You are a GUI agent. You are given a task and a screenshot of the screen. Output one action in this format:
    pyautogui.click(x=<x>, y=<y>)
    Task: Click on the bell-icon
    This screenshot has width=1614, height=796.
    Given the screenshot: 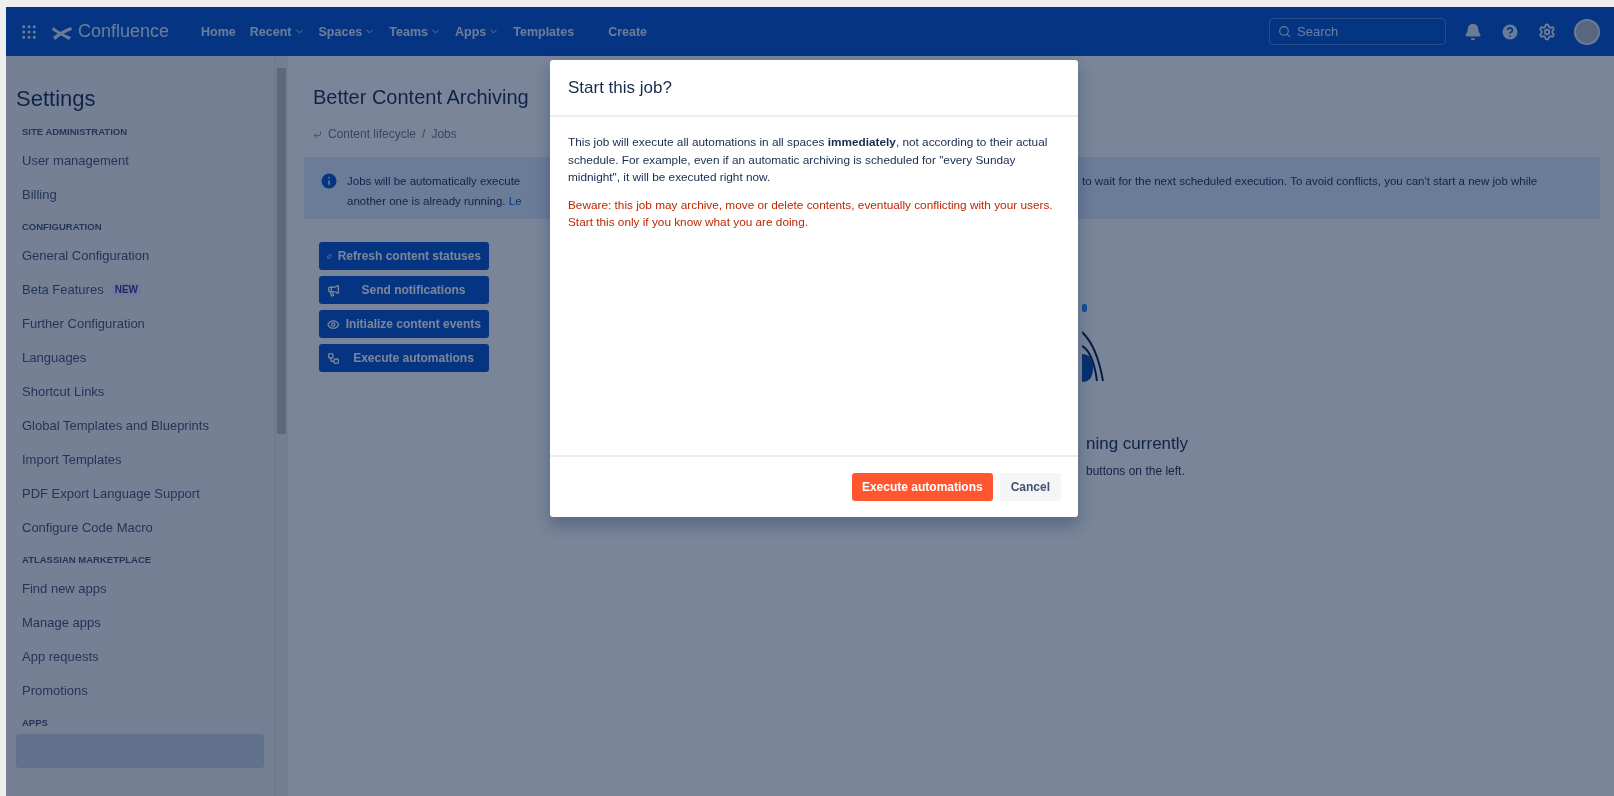 What is the action you would take?
    pyautogui.click(x=1473, y=31)
    